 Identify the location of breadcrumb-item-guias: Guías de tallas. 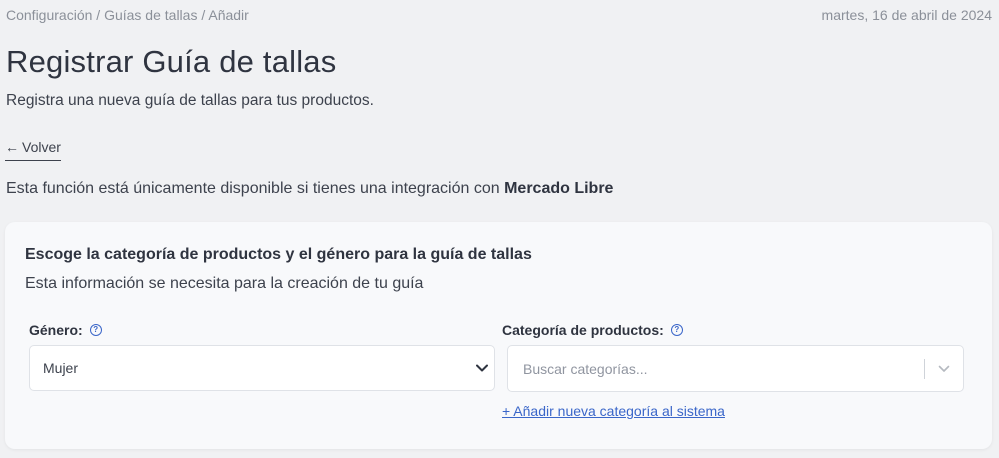
(150, 15).